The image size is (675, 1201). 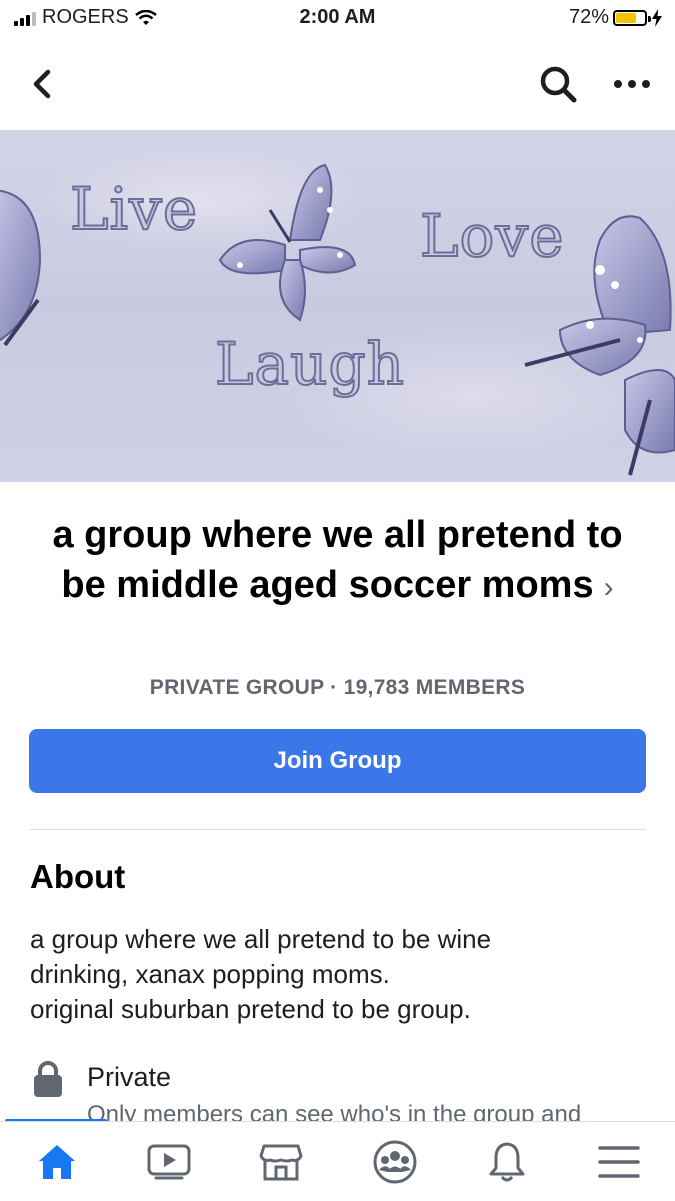 I want to click on lock-icon, so click(x=48, y=1079).